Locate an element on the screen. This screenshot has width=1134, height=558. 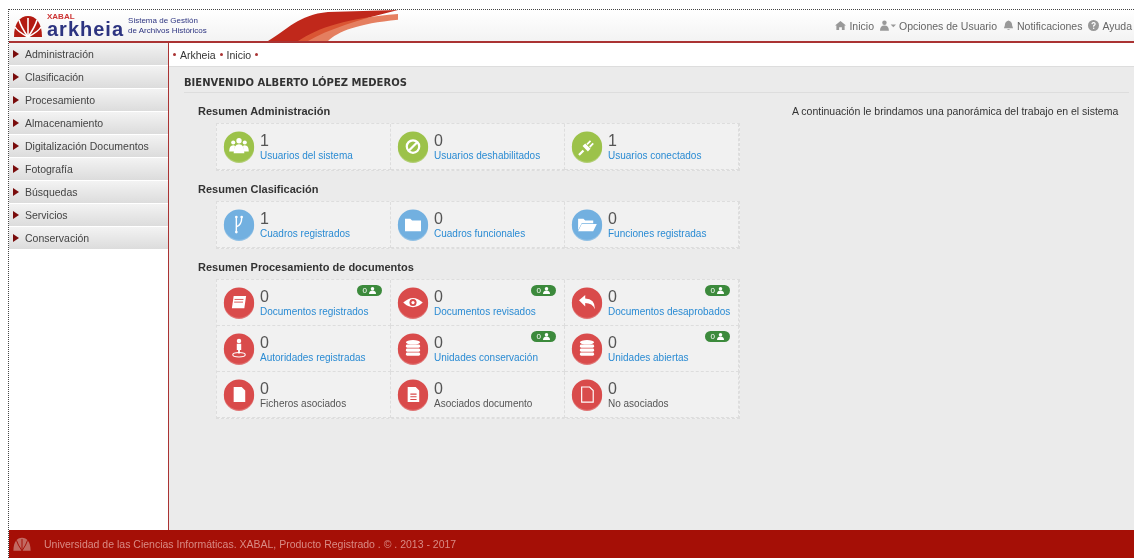
logo-icon is located at coordinates (22, 544).